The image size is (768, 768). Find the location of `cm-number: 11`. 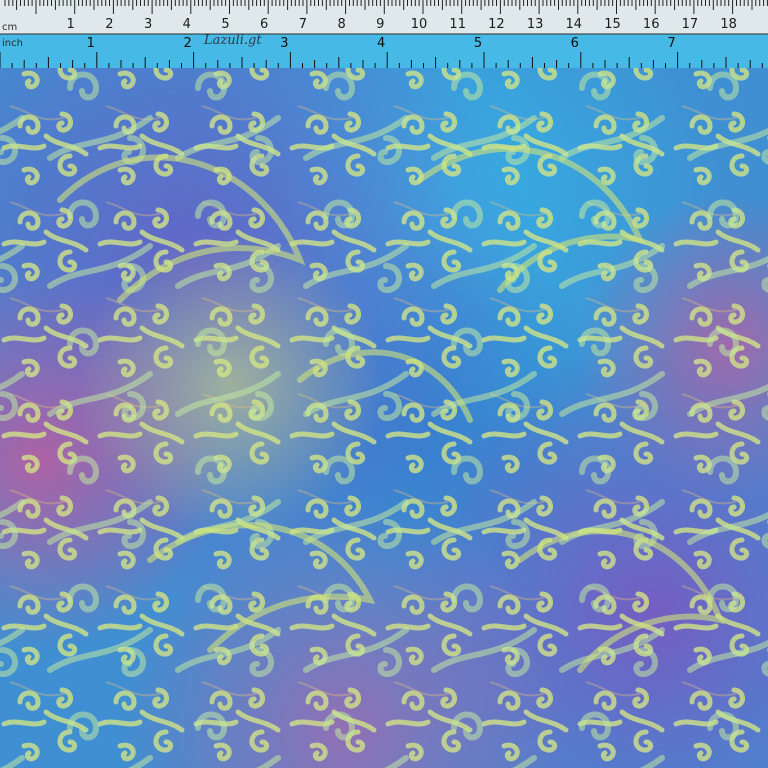

cm-number: 11 is located at coordinates (457, 24).